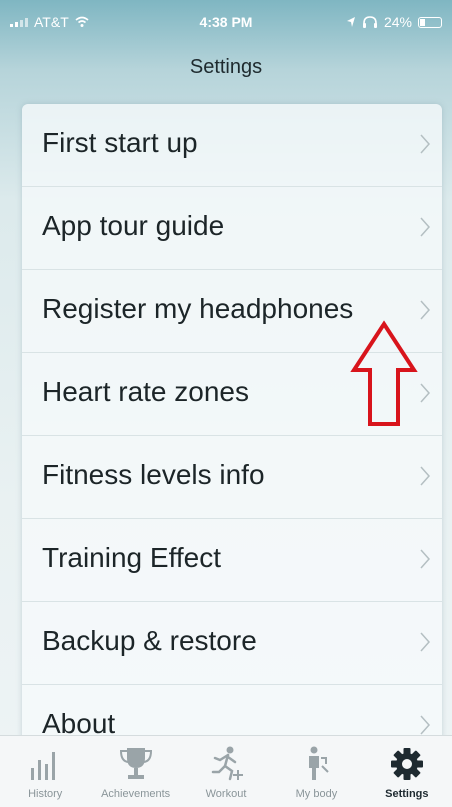 This screenshot has height=807, width=452. Describe the element at coordinates (316, 794) in the screenshot. I see `tab-label: My body` at that location.